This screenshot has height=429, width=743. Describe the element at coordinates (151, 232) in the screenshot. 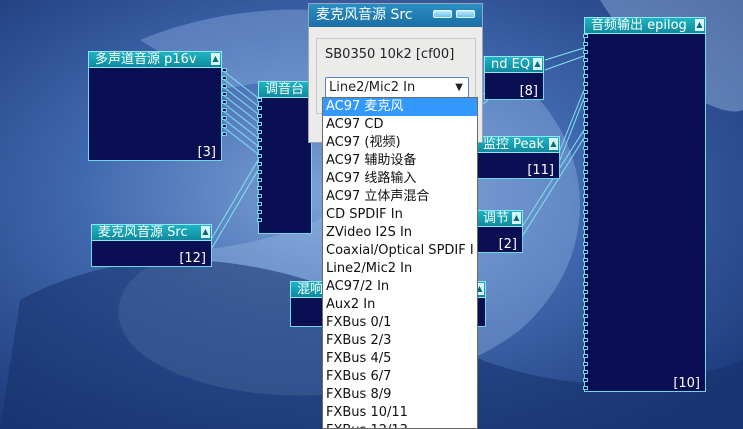

I see `module-title: 麦克风音源 Src ▲` at that location.